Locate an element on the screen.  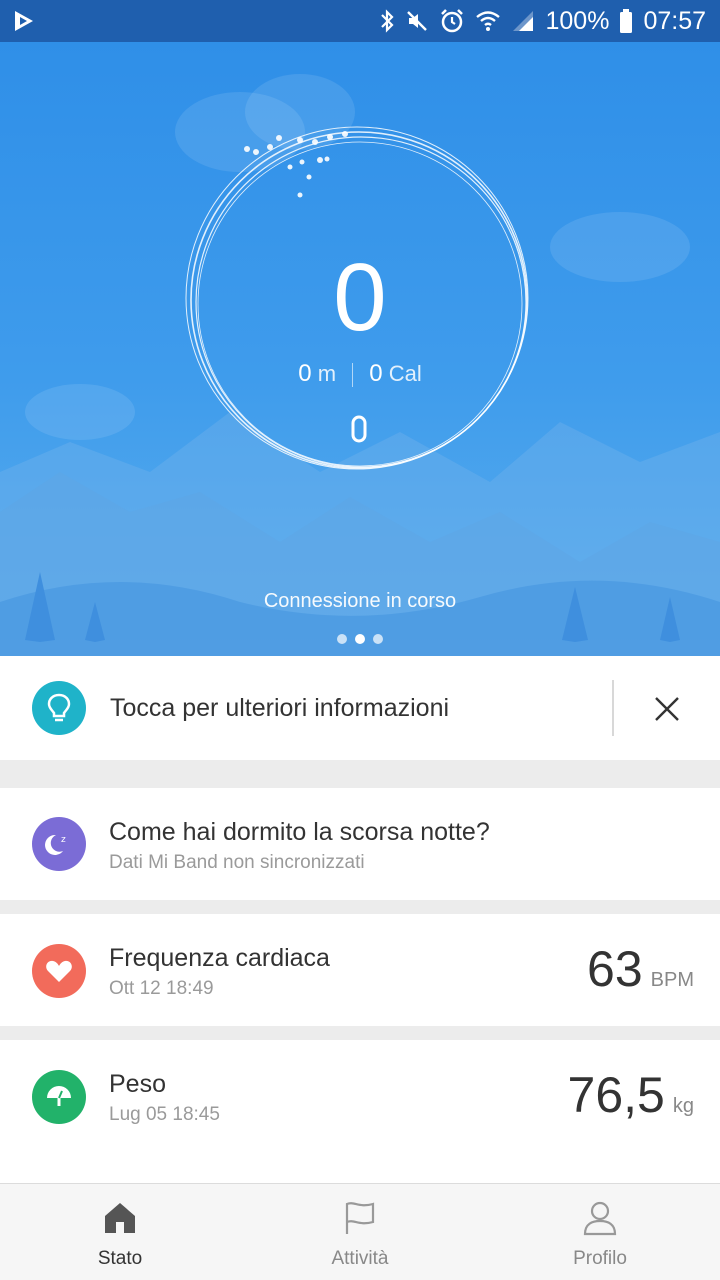
page-dot-active is located at coordinates (360, 639).